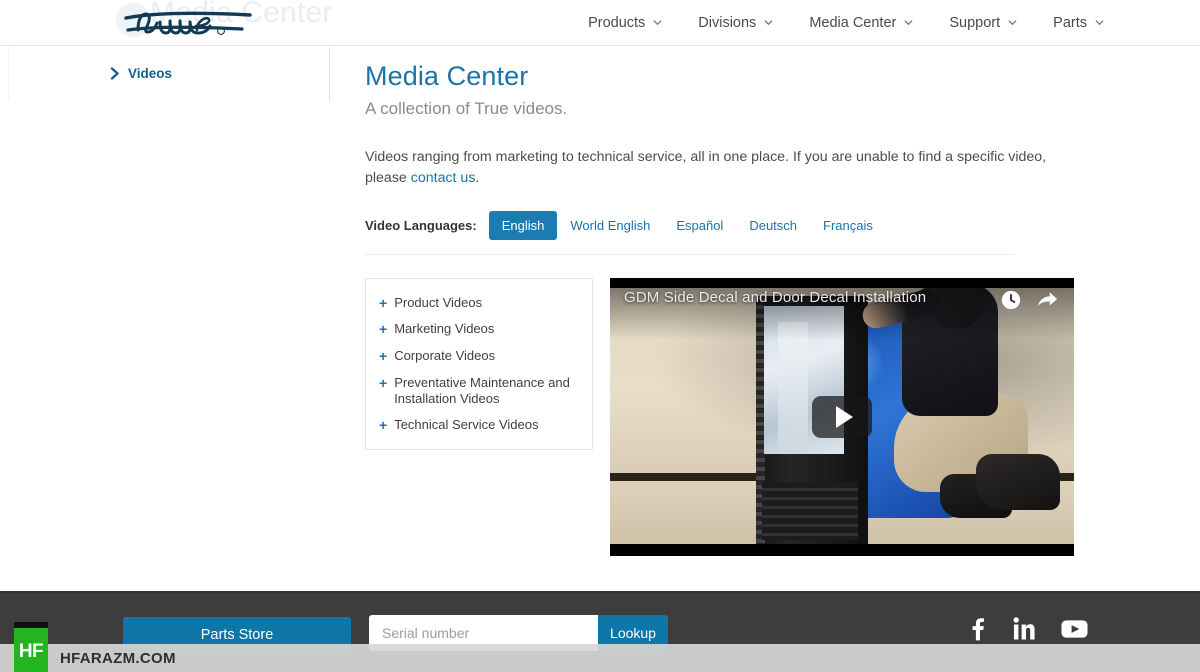 Image resolution: width=1200 pixels, height=672 pixels. What do you see at coordinates (192, 23) in the screenshot?
I see `true-logo` at bounding box center [192, 23].